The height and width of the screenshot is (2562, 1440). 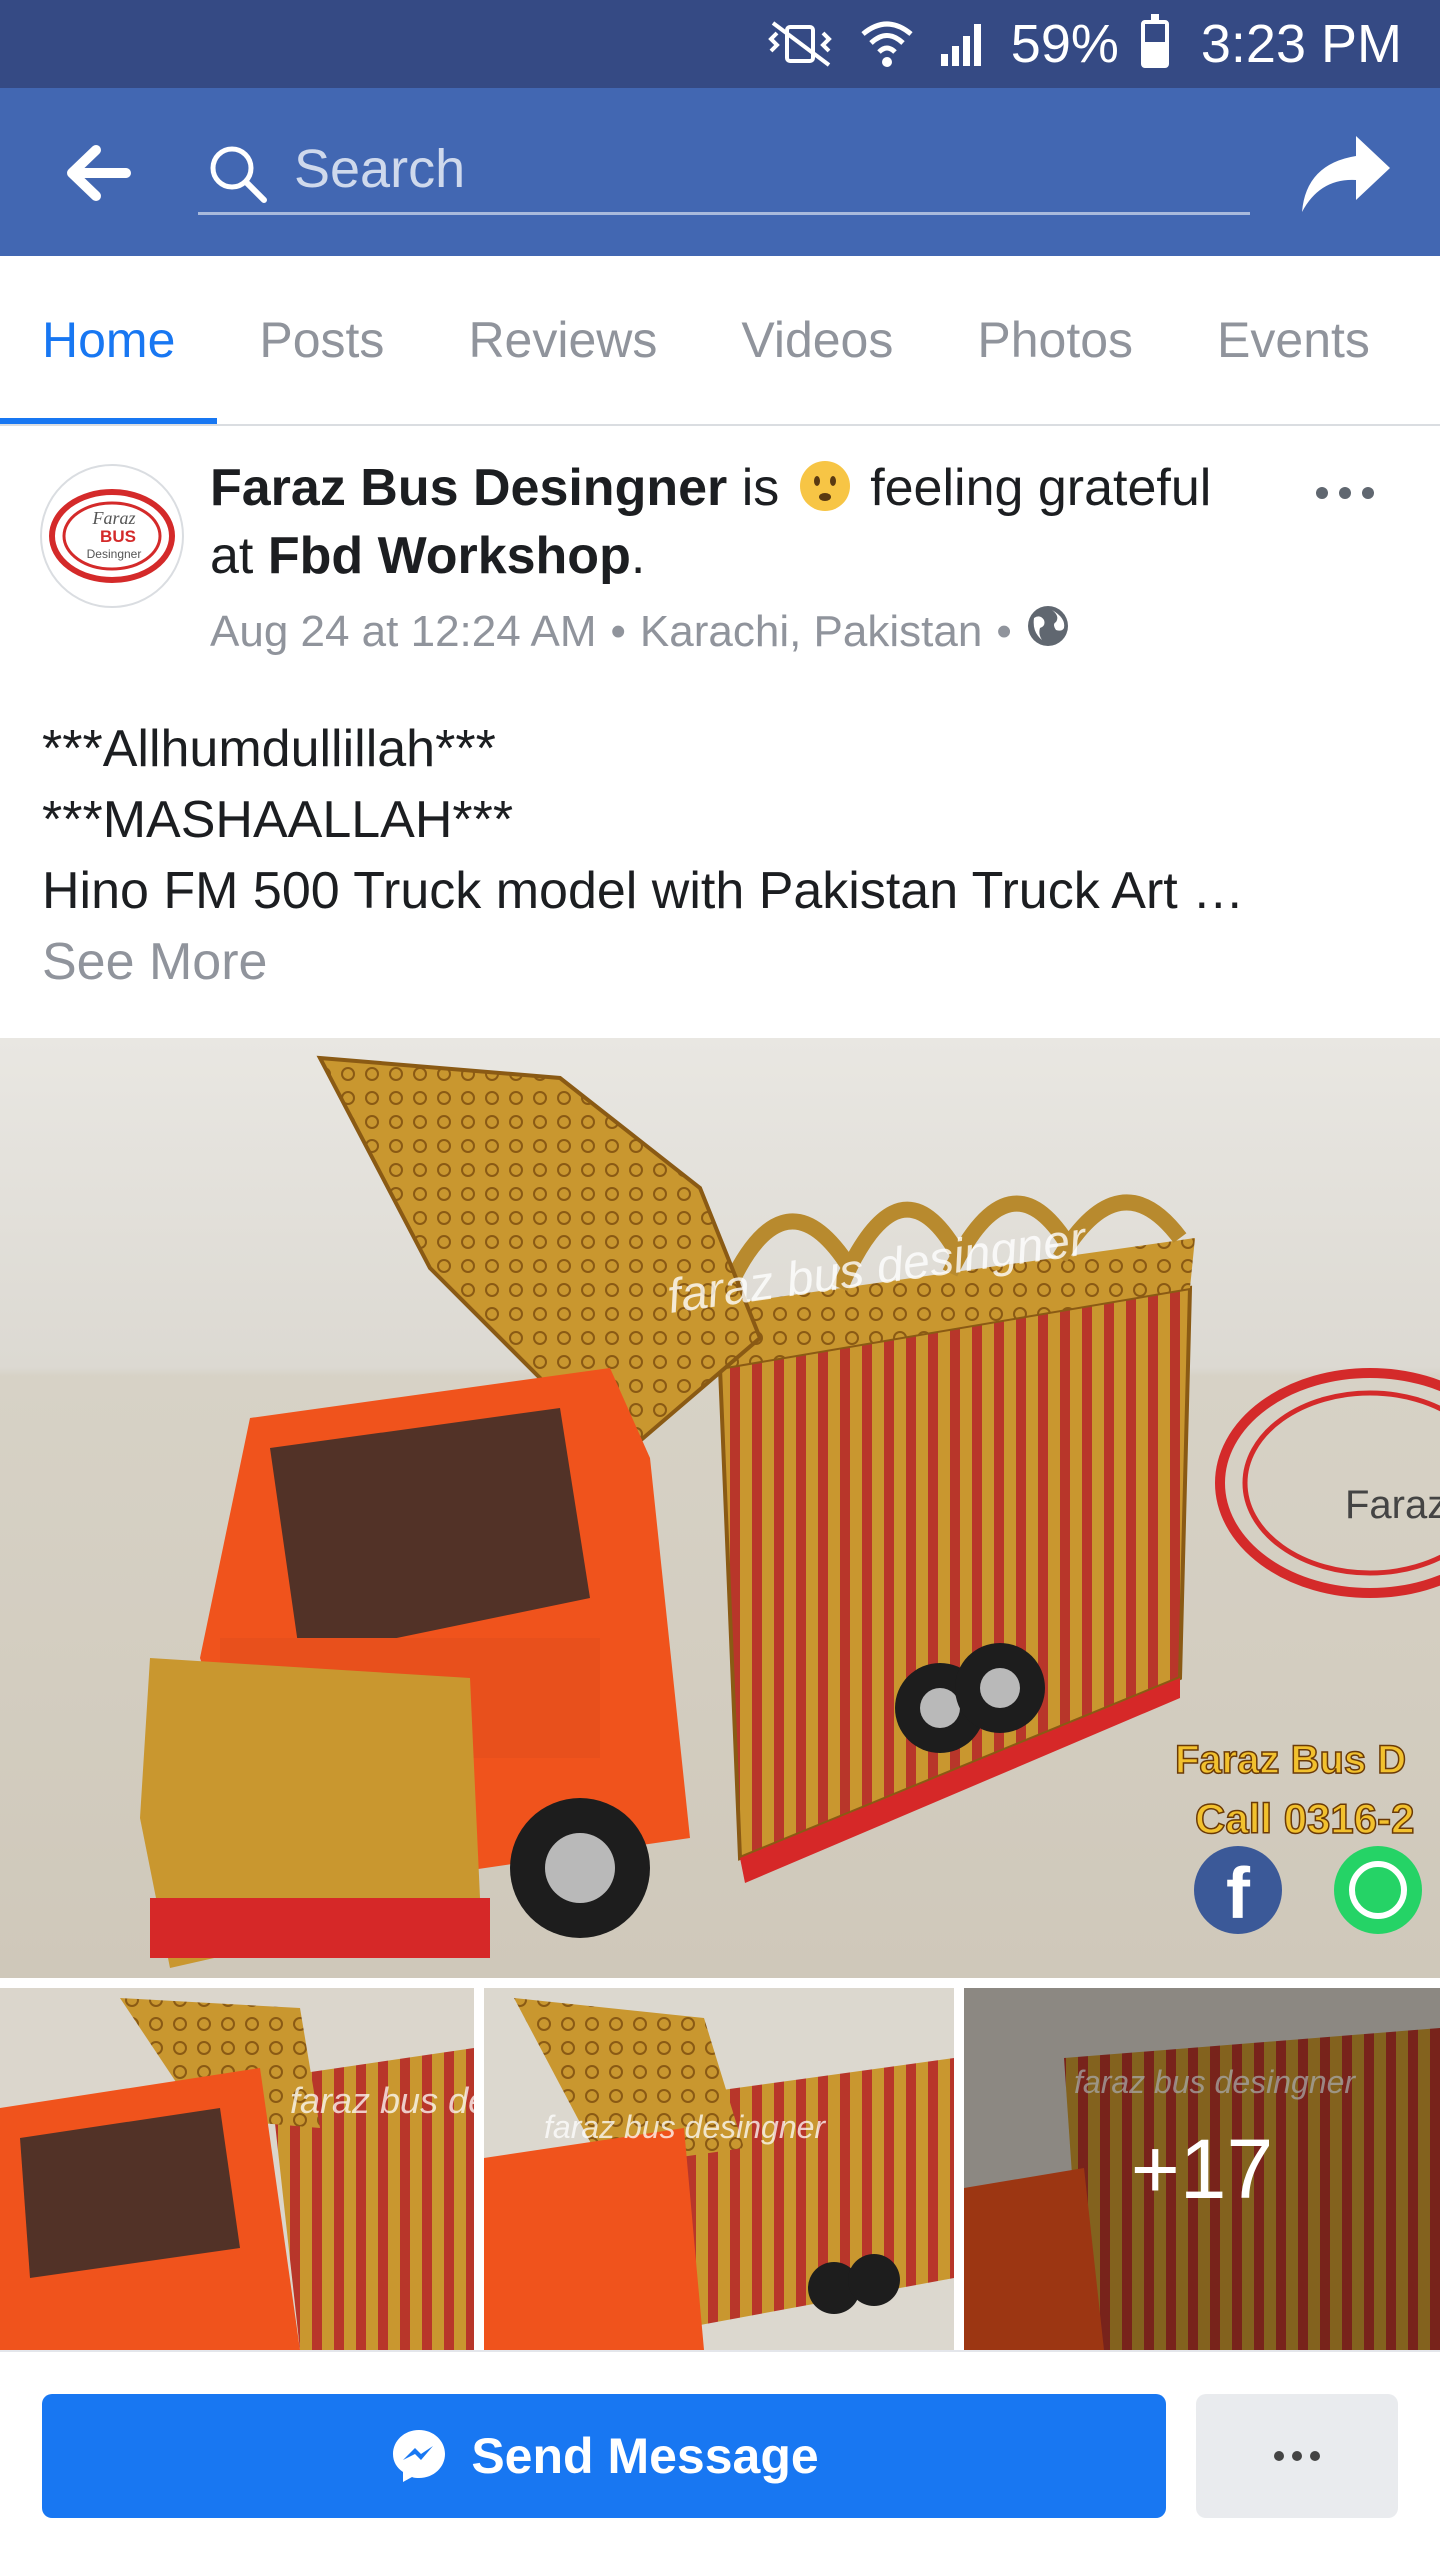 I want to click on truck-thumb: faraz bus desingner, so click(x=719, y=2169).